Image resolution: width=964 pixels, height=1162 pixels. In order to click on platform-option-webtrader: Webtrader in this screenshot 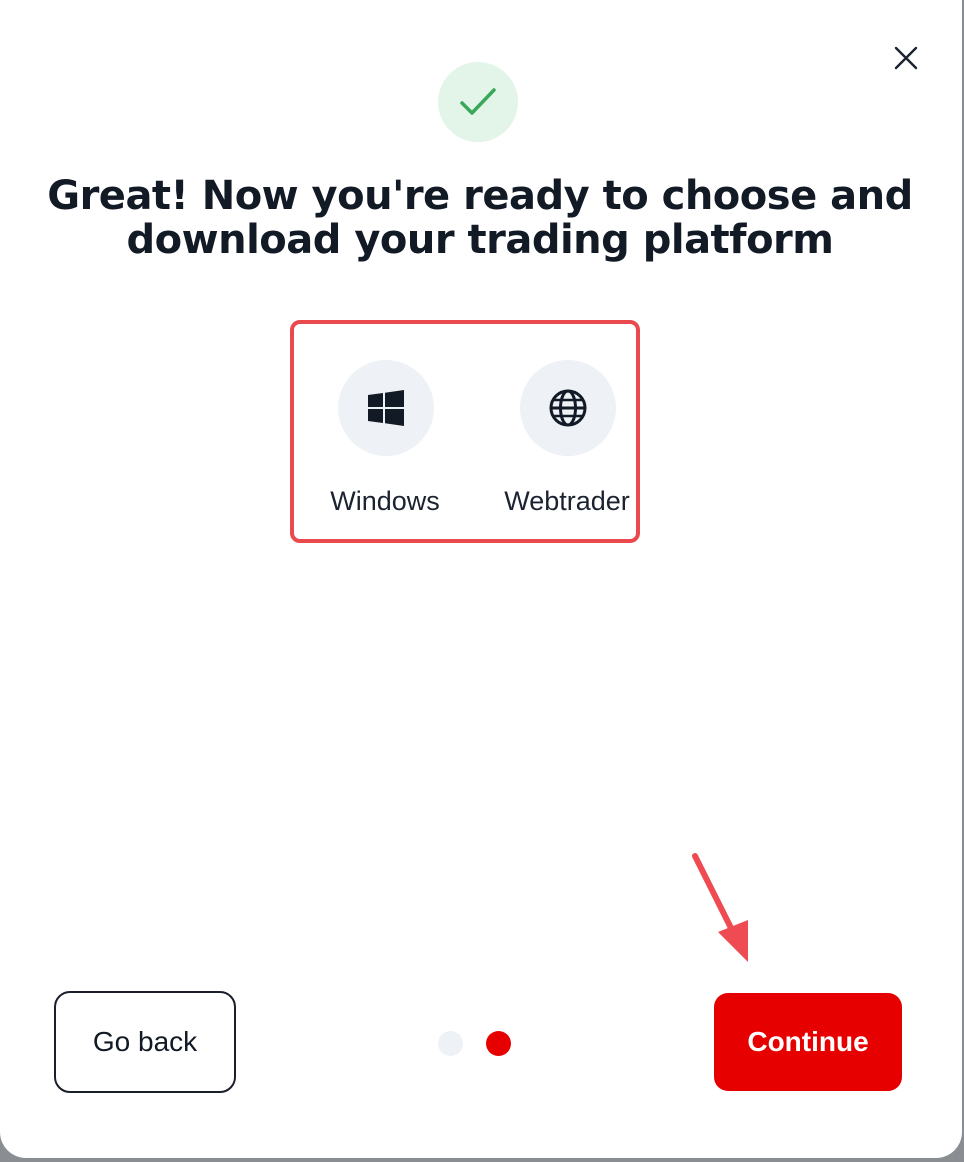, I will do `click(567, 445)`.